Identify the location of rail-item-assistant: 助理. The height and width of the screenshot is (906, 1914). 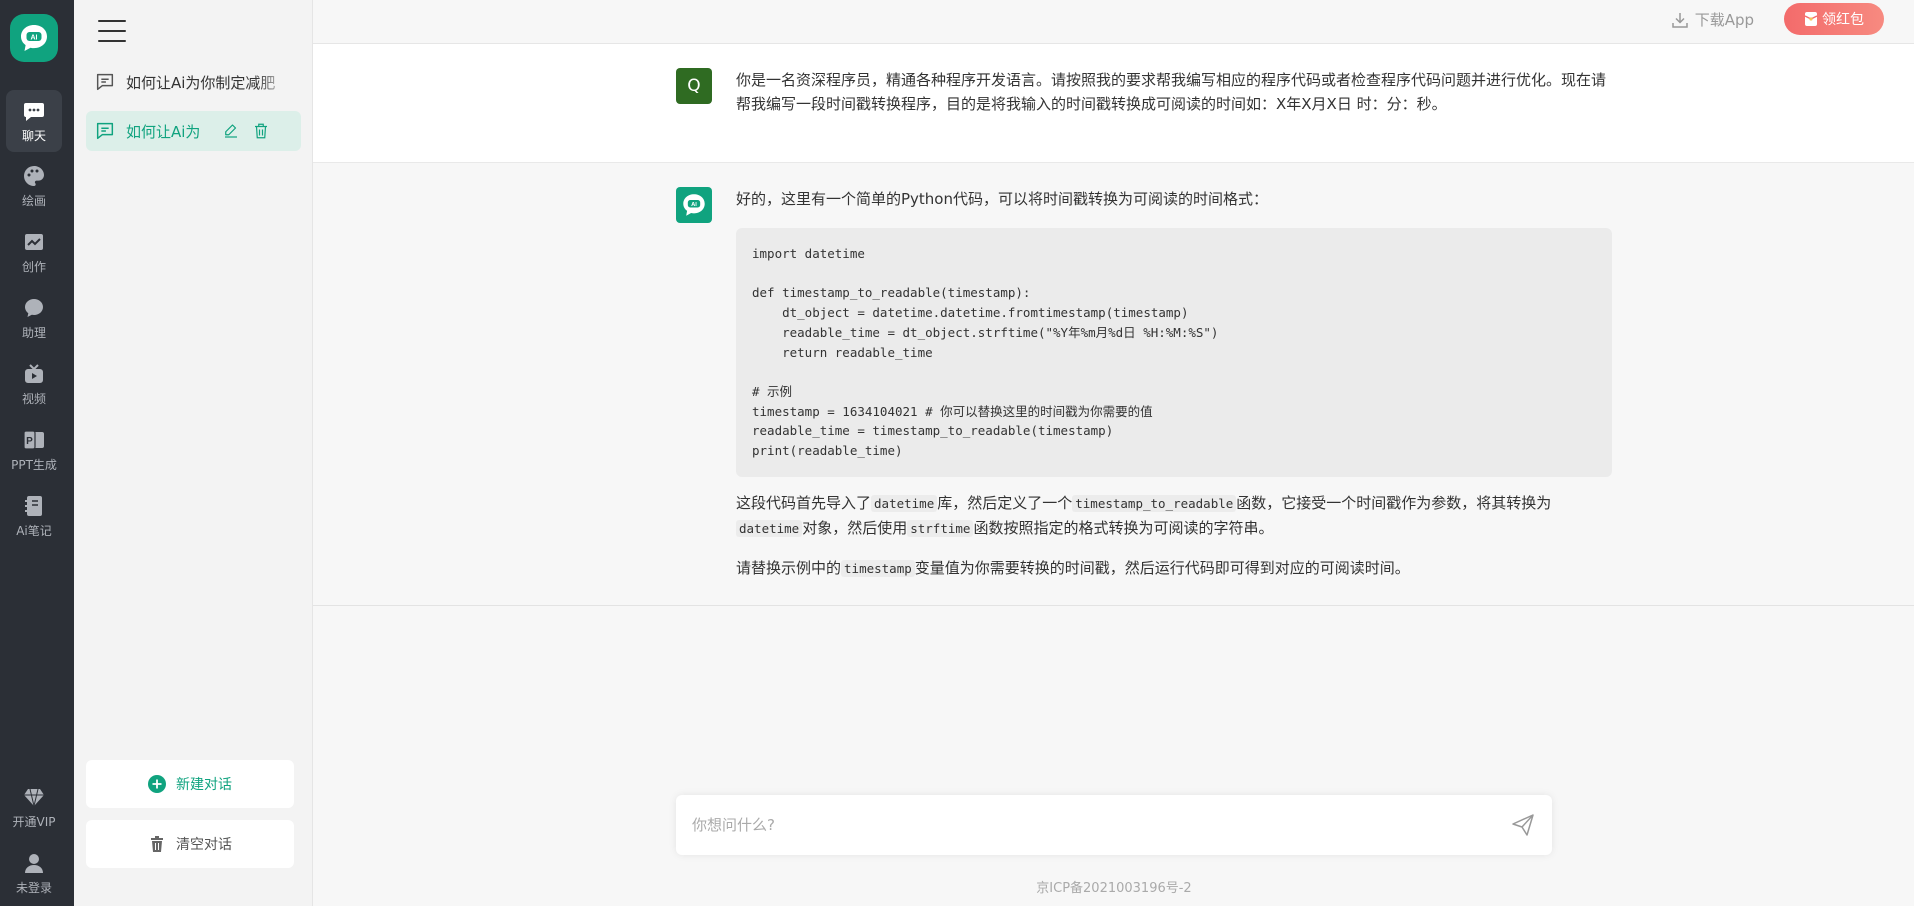
(34, 318).